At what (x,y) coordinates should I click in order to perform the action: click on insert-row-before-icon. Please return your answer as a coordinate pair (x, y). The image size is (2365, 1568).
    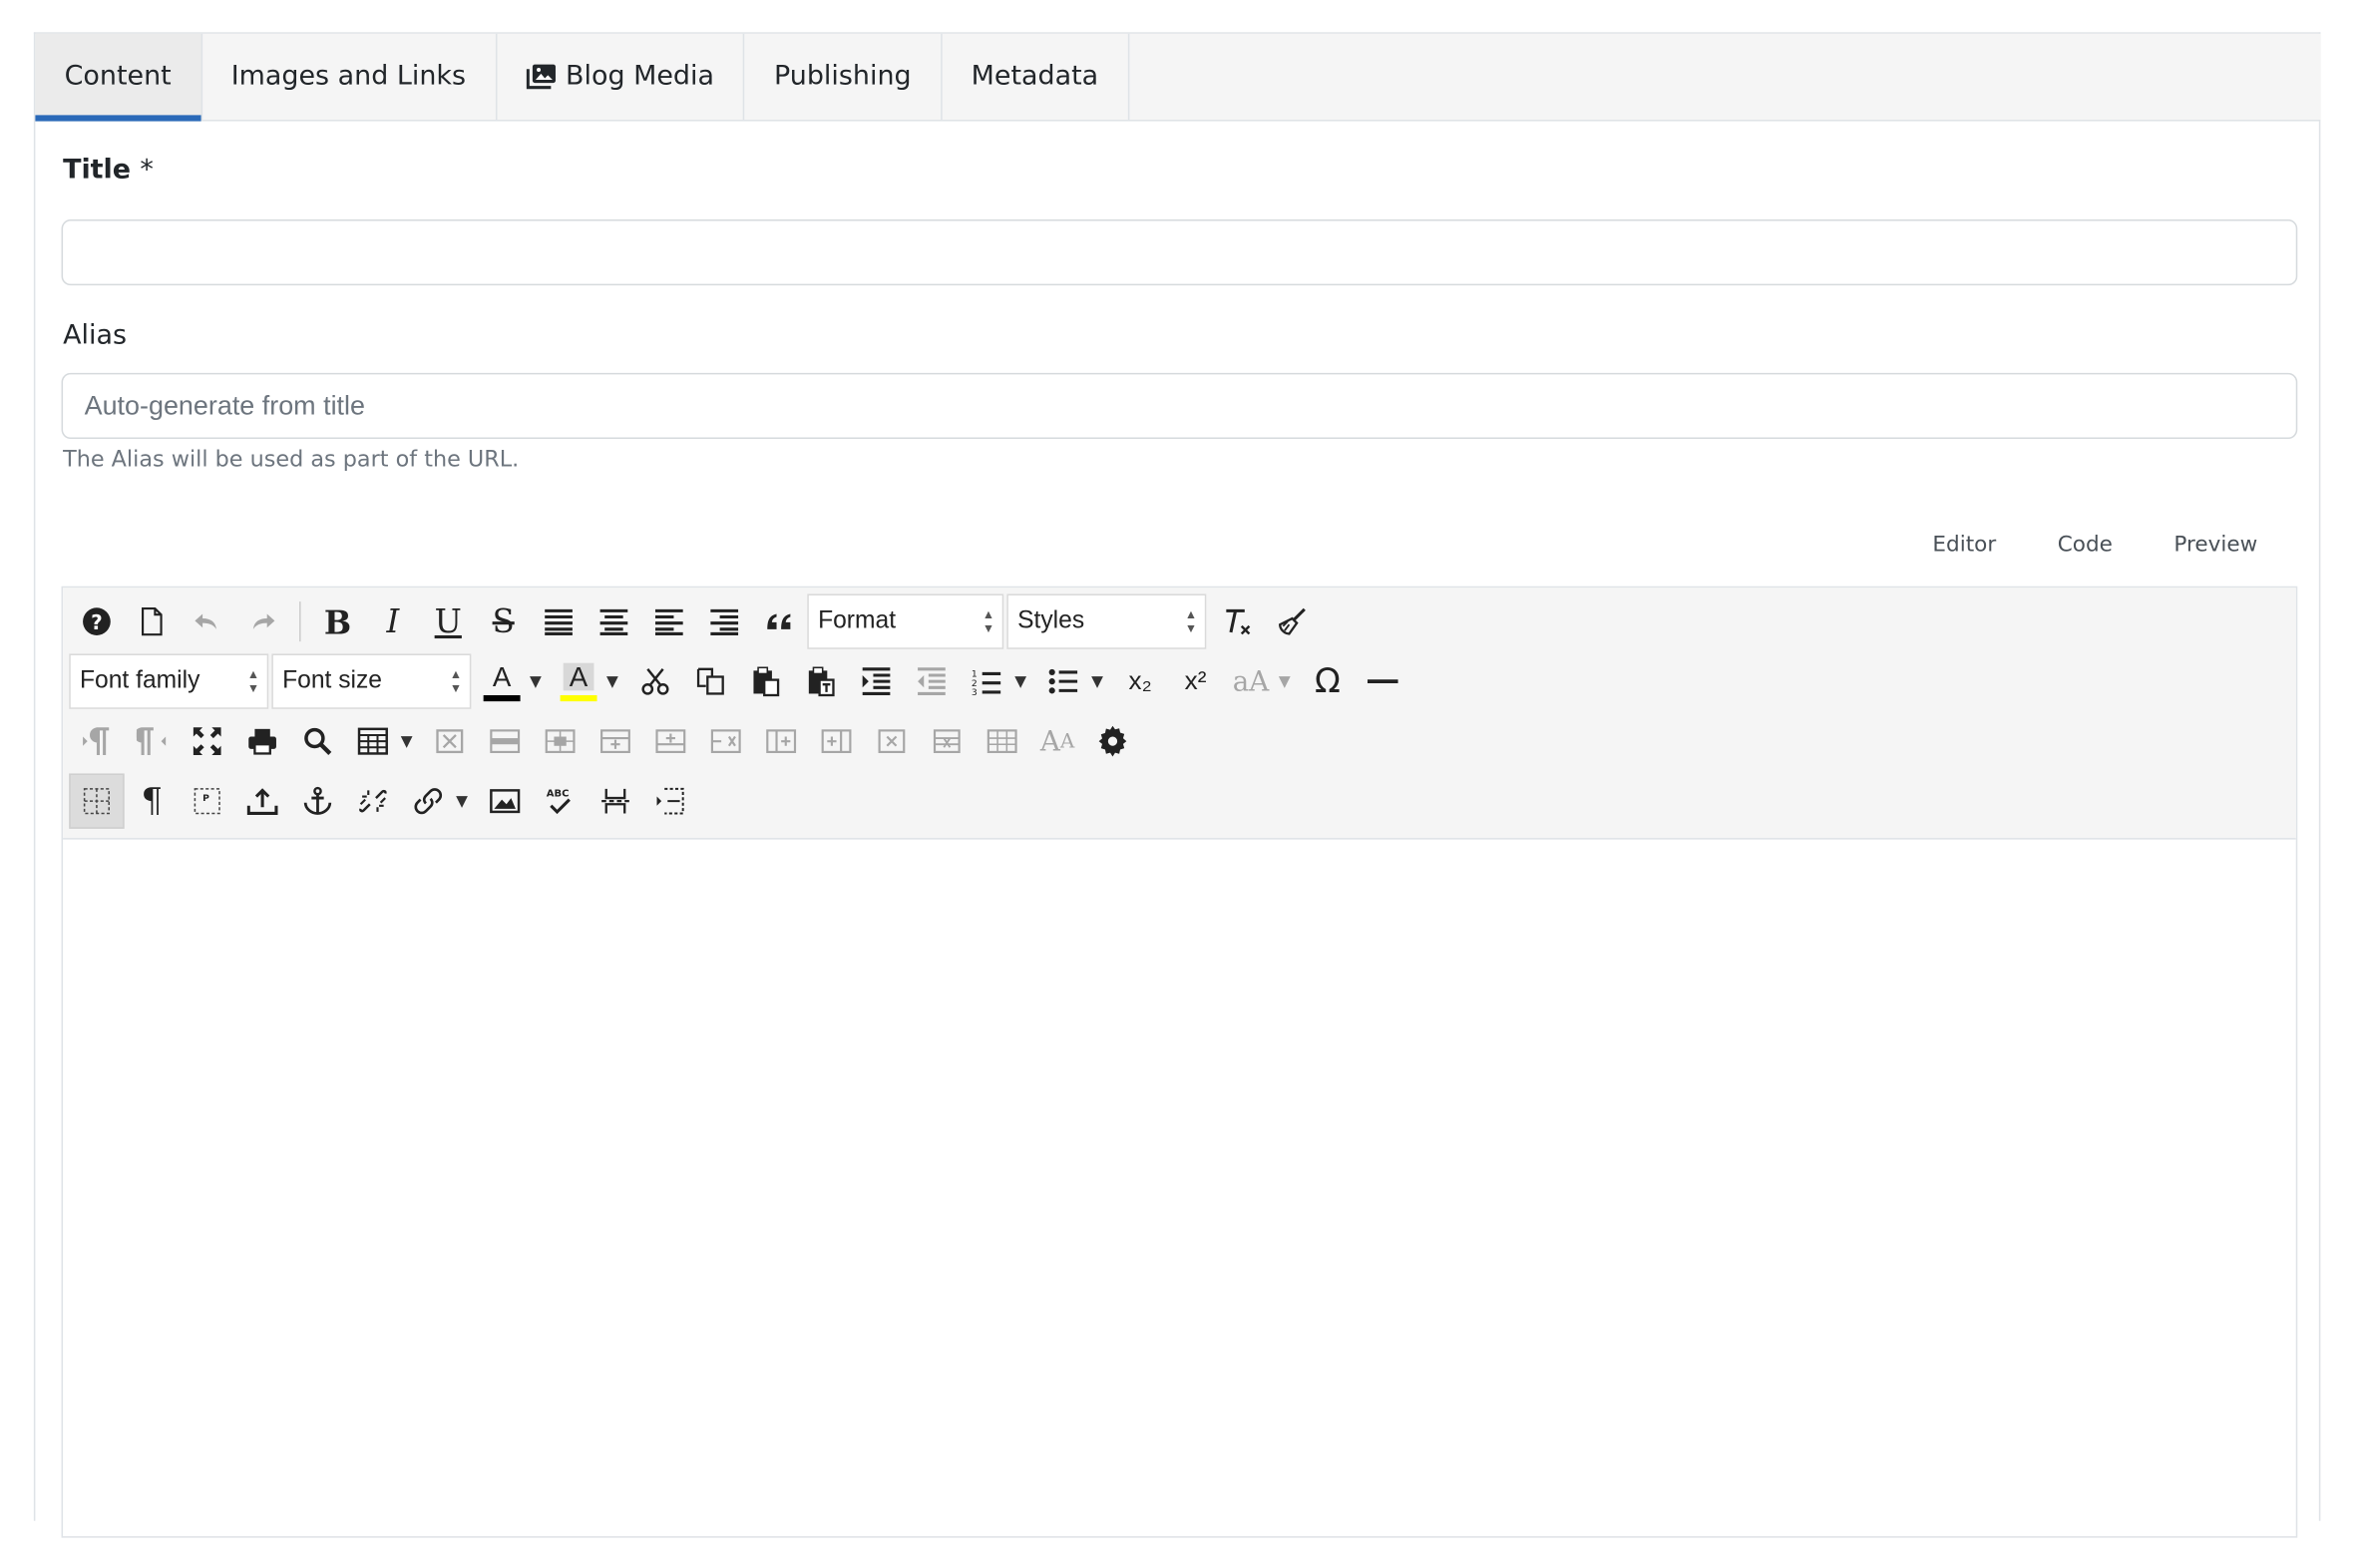
    Looking at the image, I should click on (615, 741).